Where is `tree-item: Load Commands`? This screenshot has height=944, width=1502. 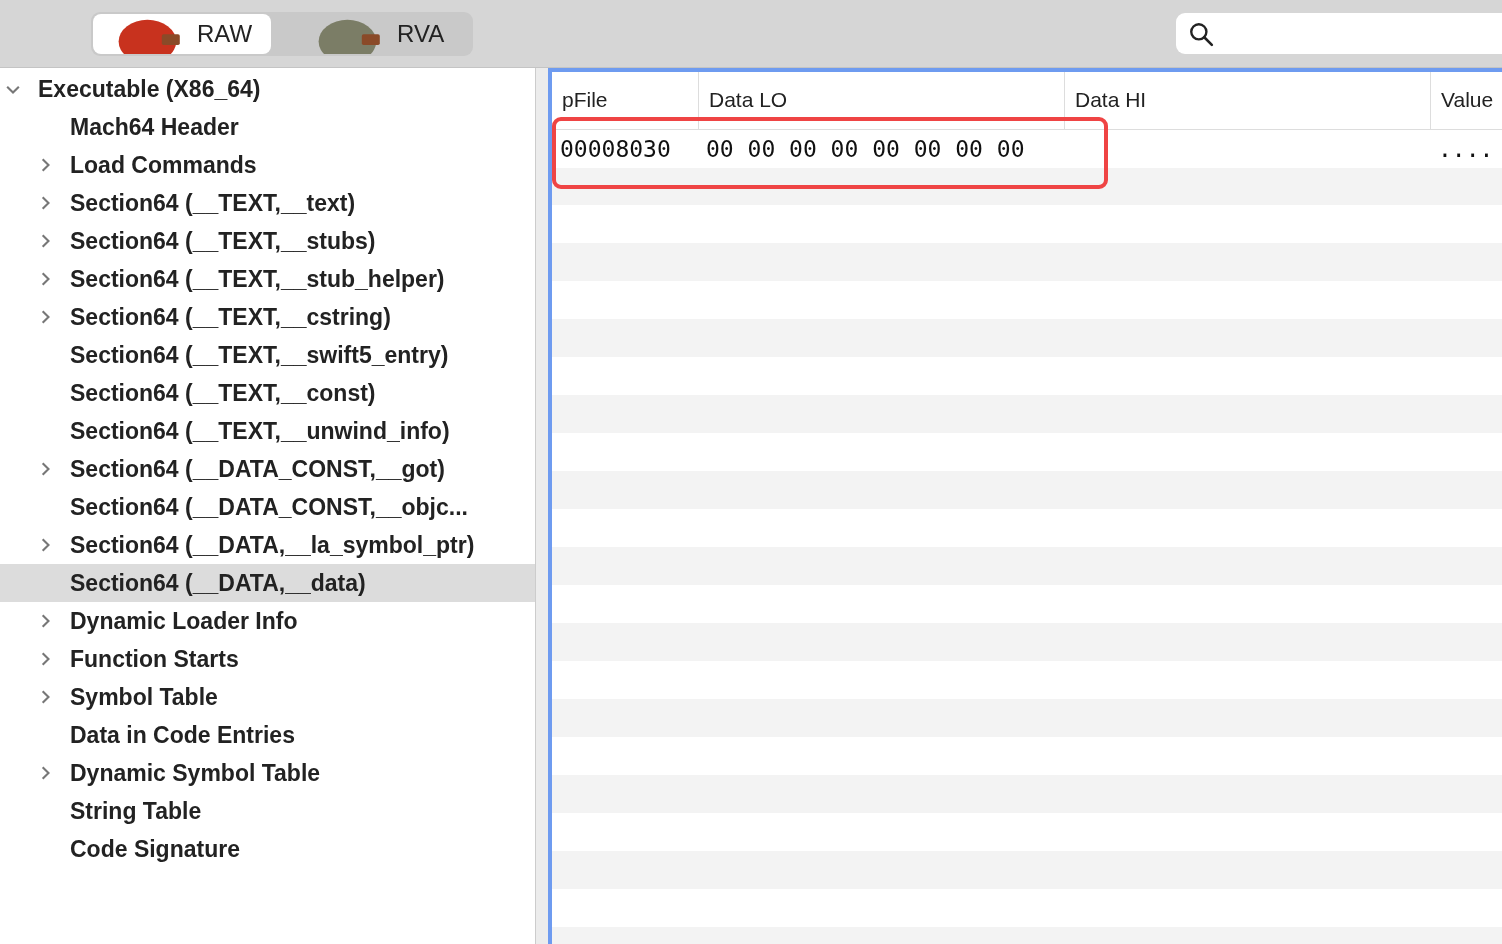 tree-item: Load Commands is located at coordinates (267, 165).